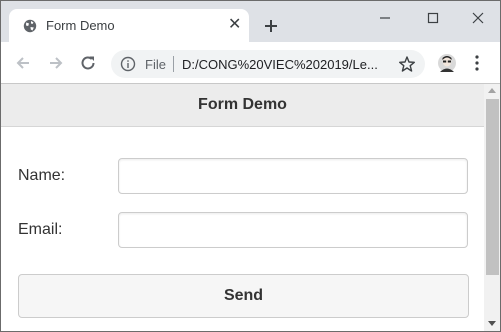 Image resolution: width=501 pixels, height=332 pixels. What do you see at coordinates (492, 323) in the screenshot?
I see `scroll-down-arrow-icon` at bounding box center [492, 323].